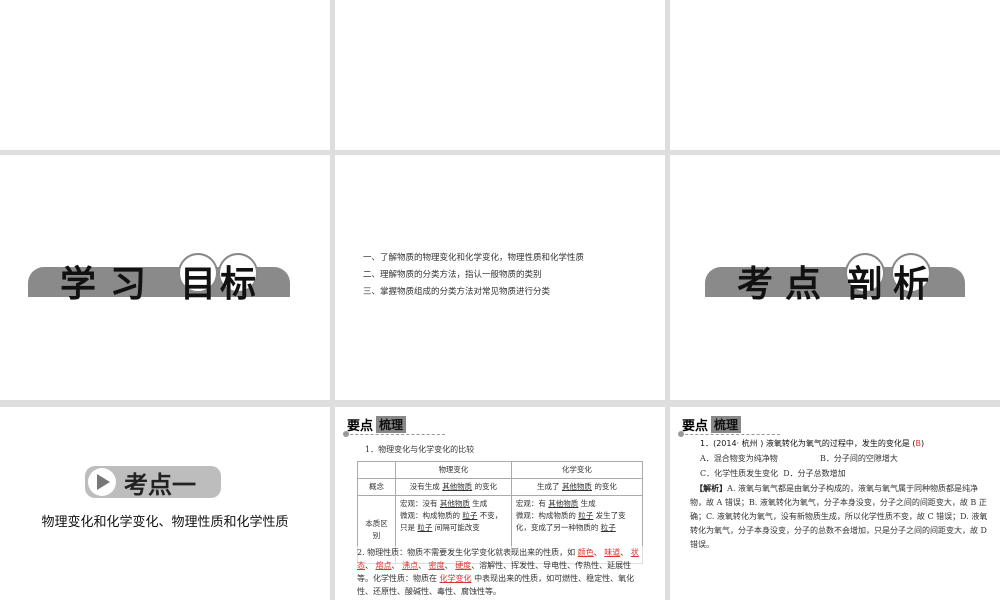 The height and width of the screenshot is (600, 1000). Describe the element at coordinates (500, 75) in the screenshot. I see `slide-thumbnail-top-middle` at that location.